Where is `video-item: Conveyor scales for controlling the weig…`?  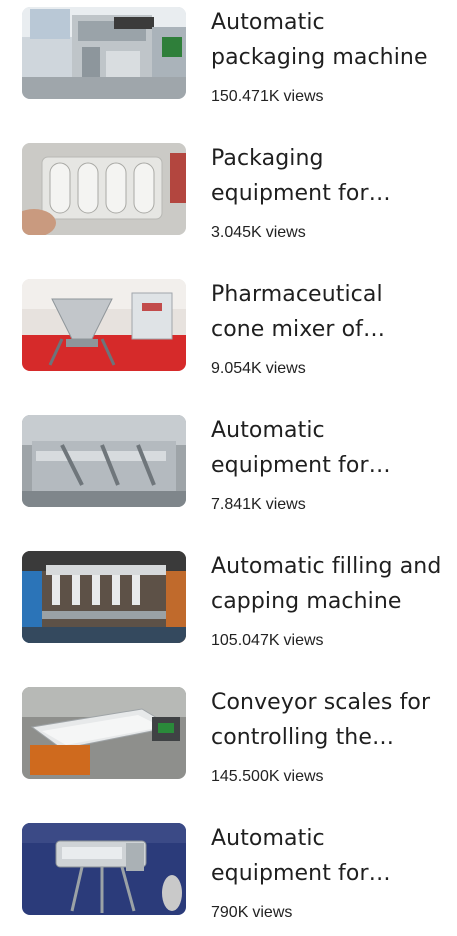
video-item: Conveyor scales for controlling the weig… is located at coordinates (228, 740).